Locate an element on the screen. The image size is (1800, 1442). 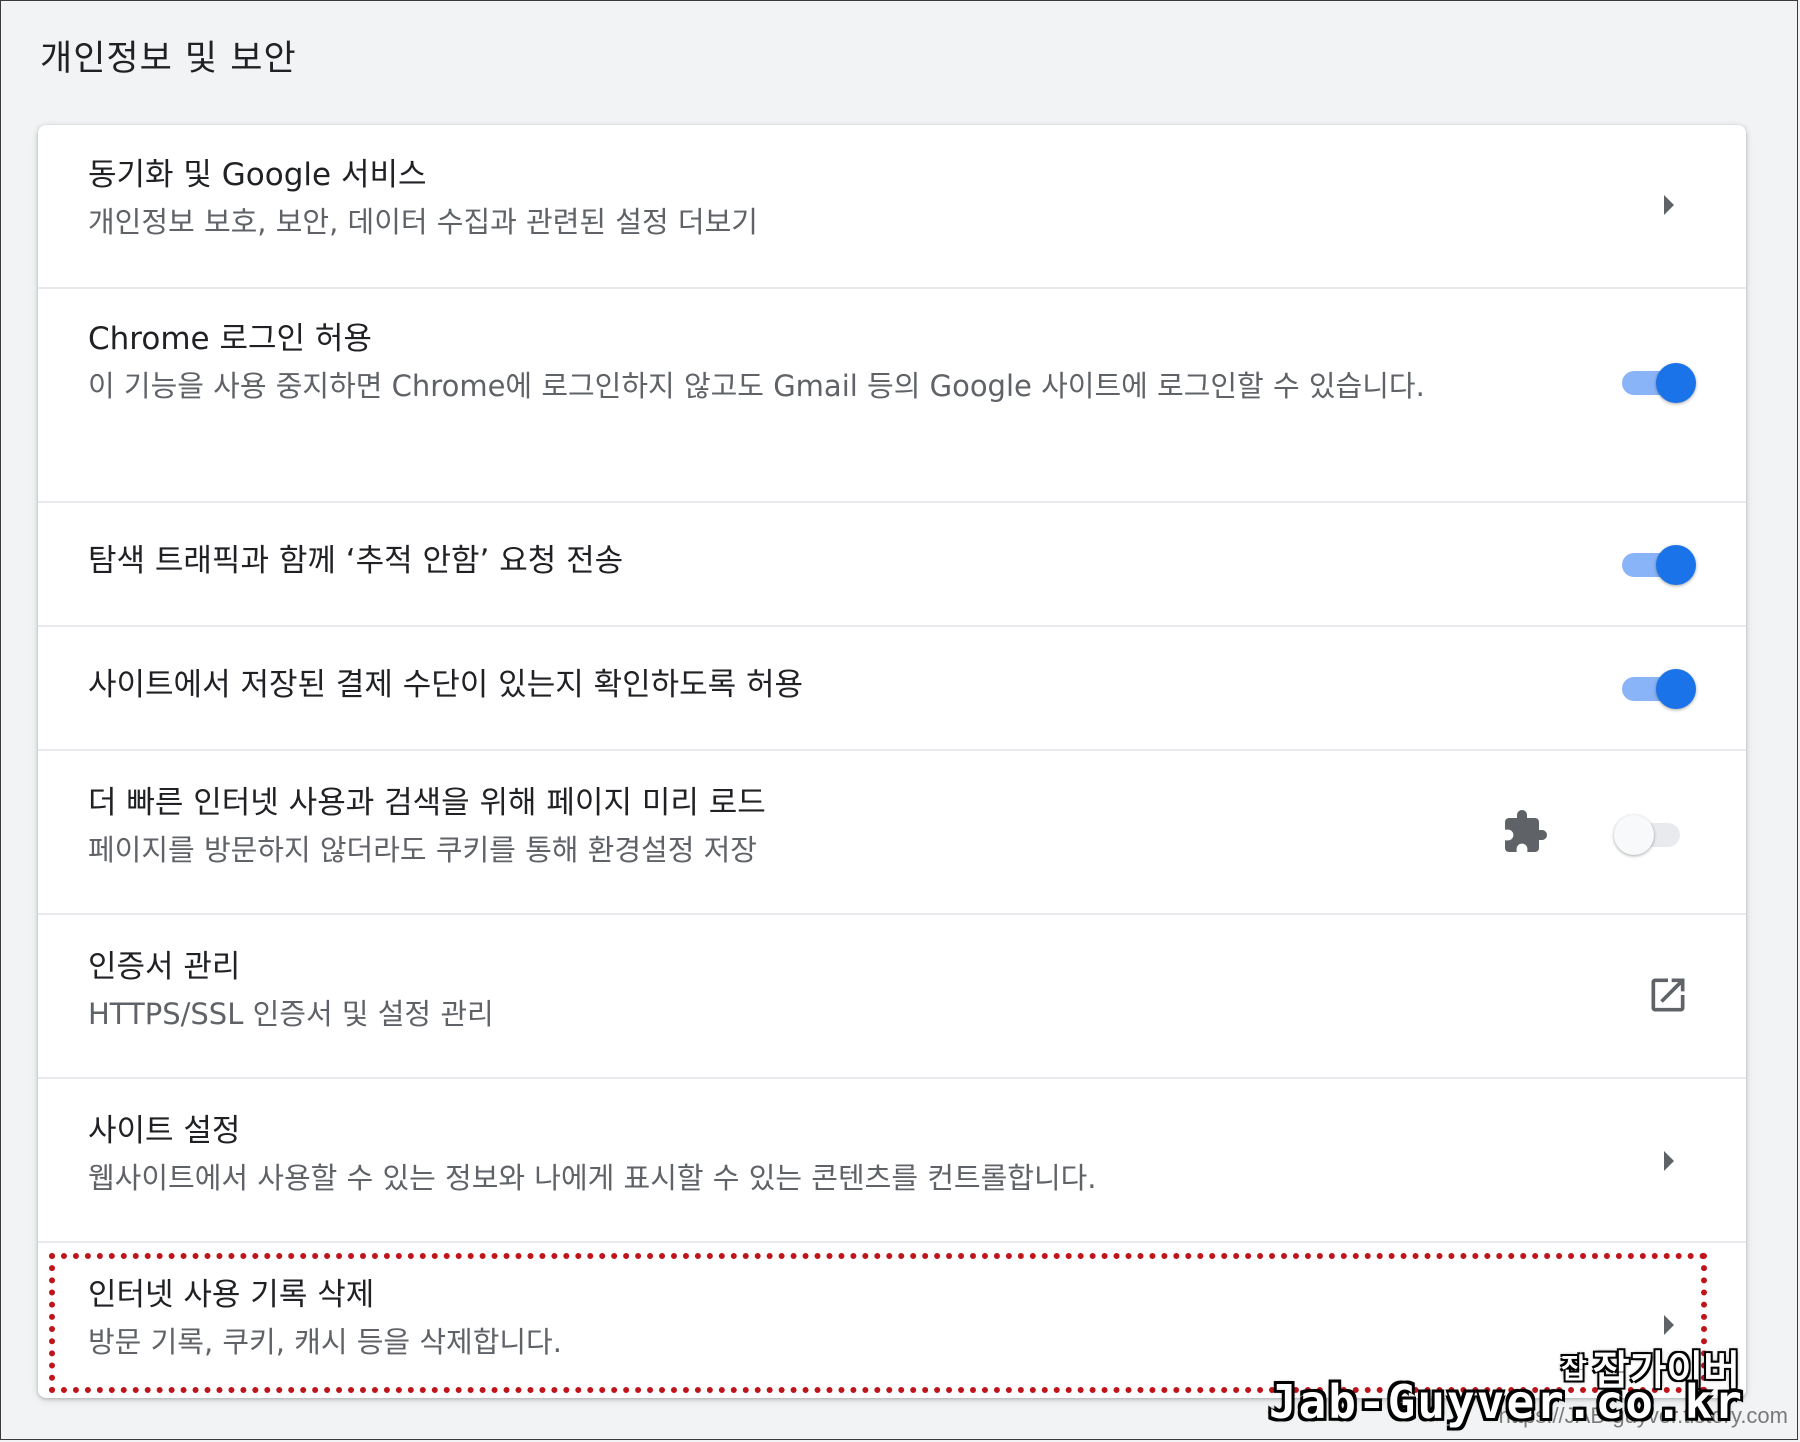
section-title: 개인정보 및 보안 is located at coordinates (168, 59).